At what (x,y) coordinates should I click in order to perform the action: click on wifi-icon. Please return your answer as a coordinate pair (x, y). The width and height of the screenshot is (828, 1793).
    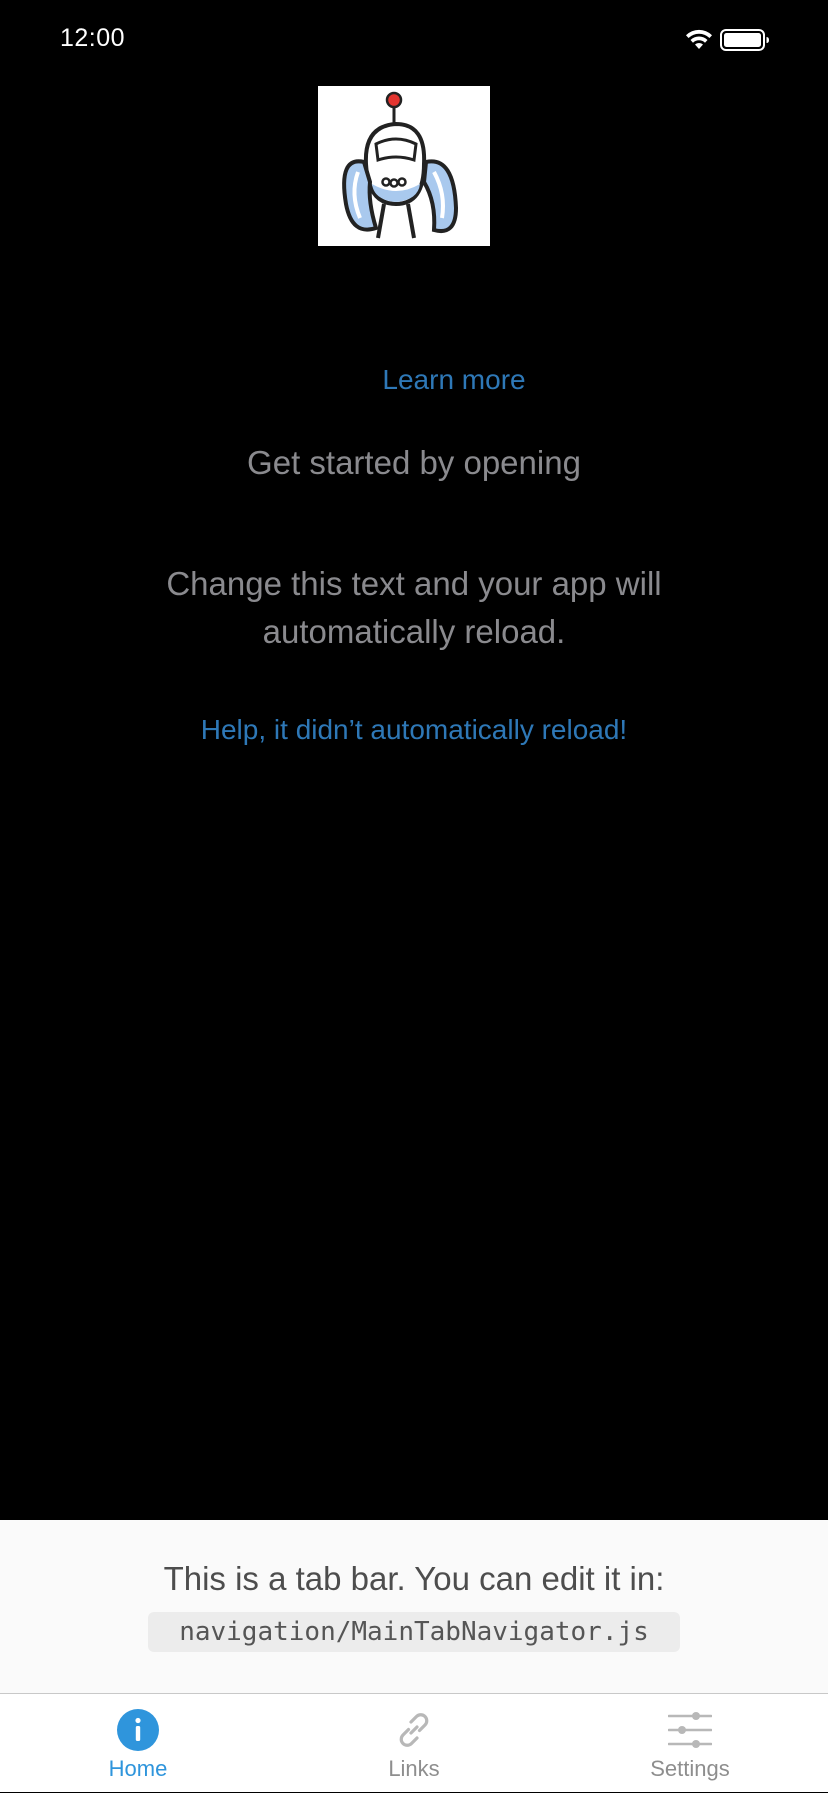
    Looking at the image, I should click on (699, 39).